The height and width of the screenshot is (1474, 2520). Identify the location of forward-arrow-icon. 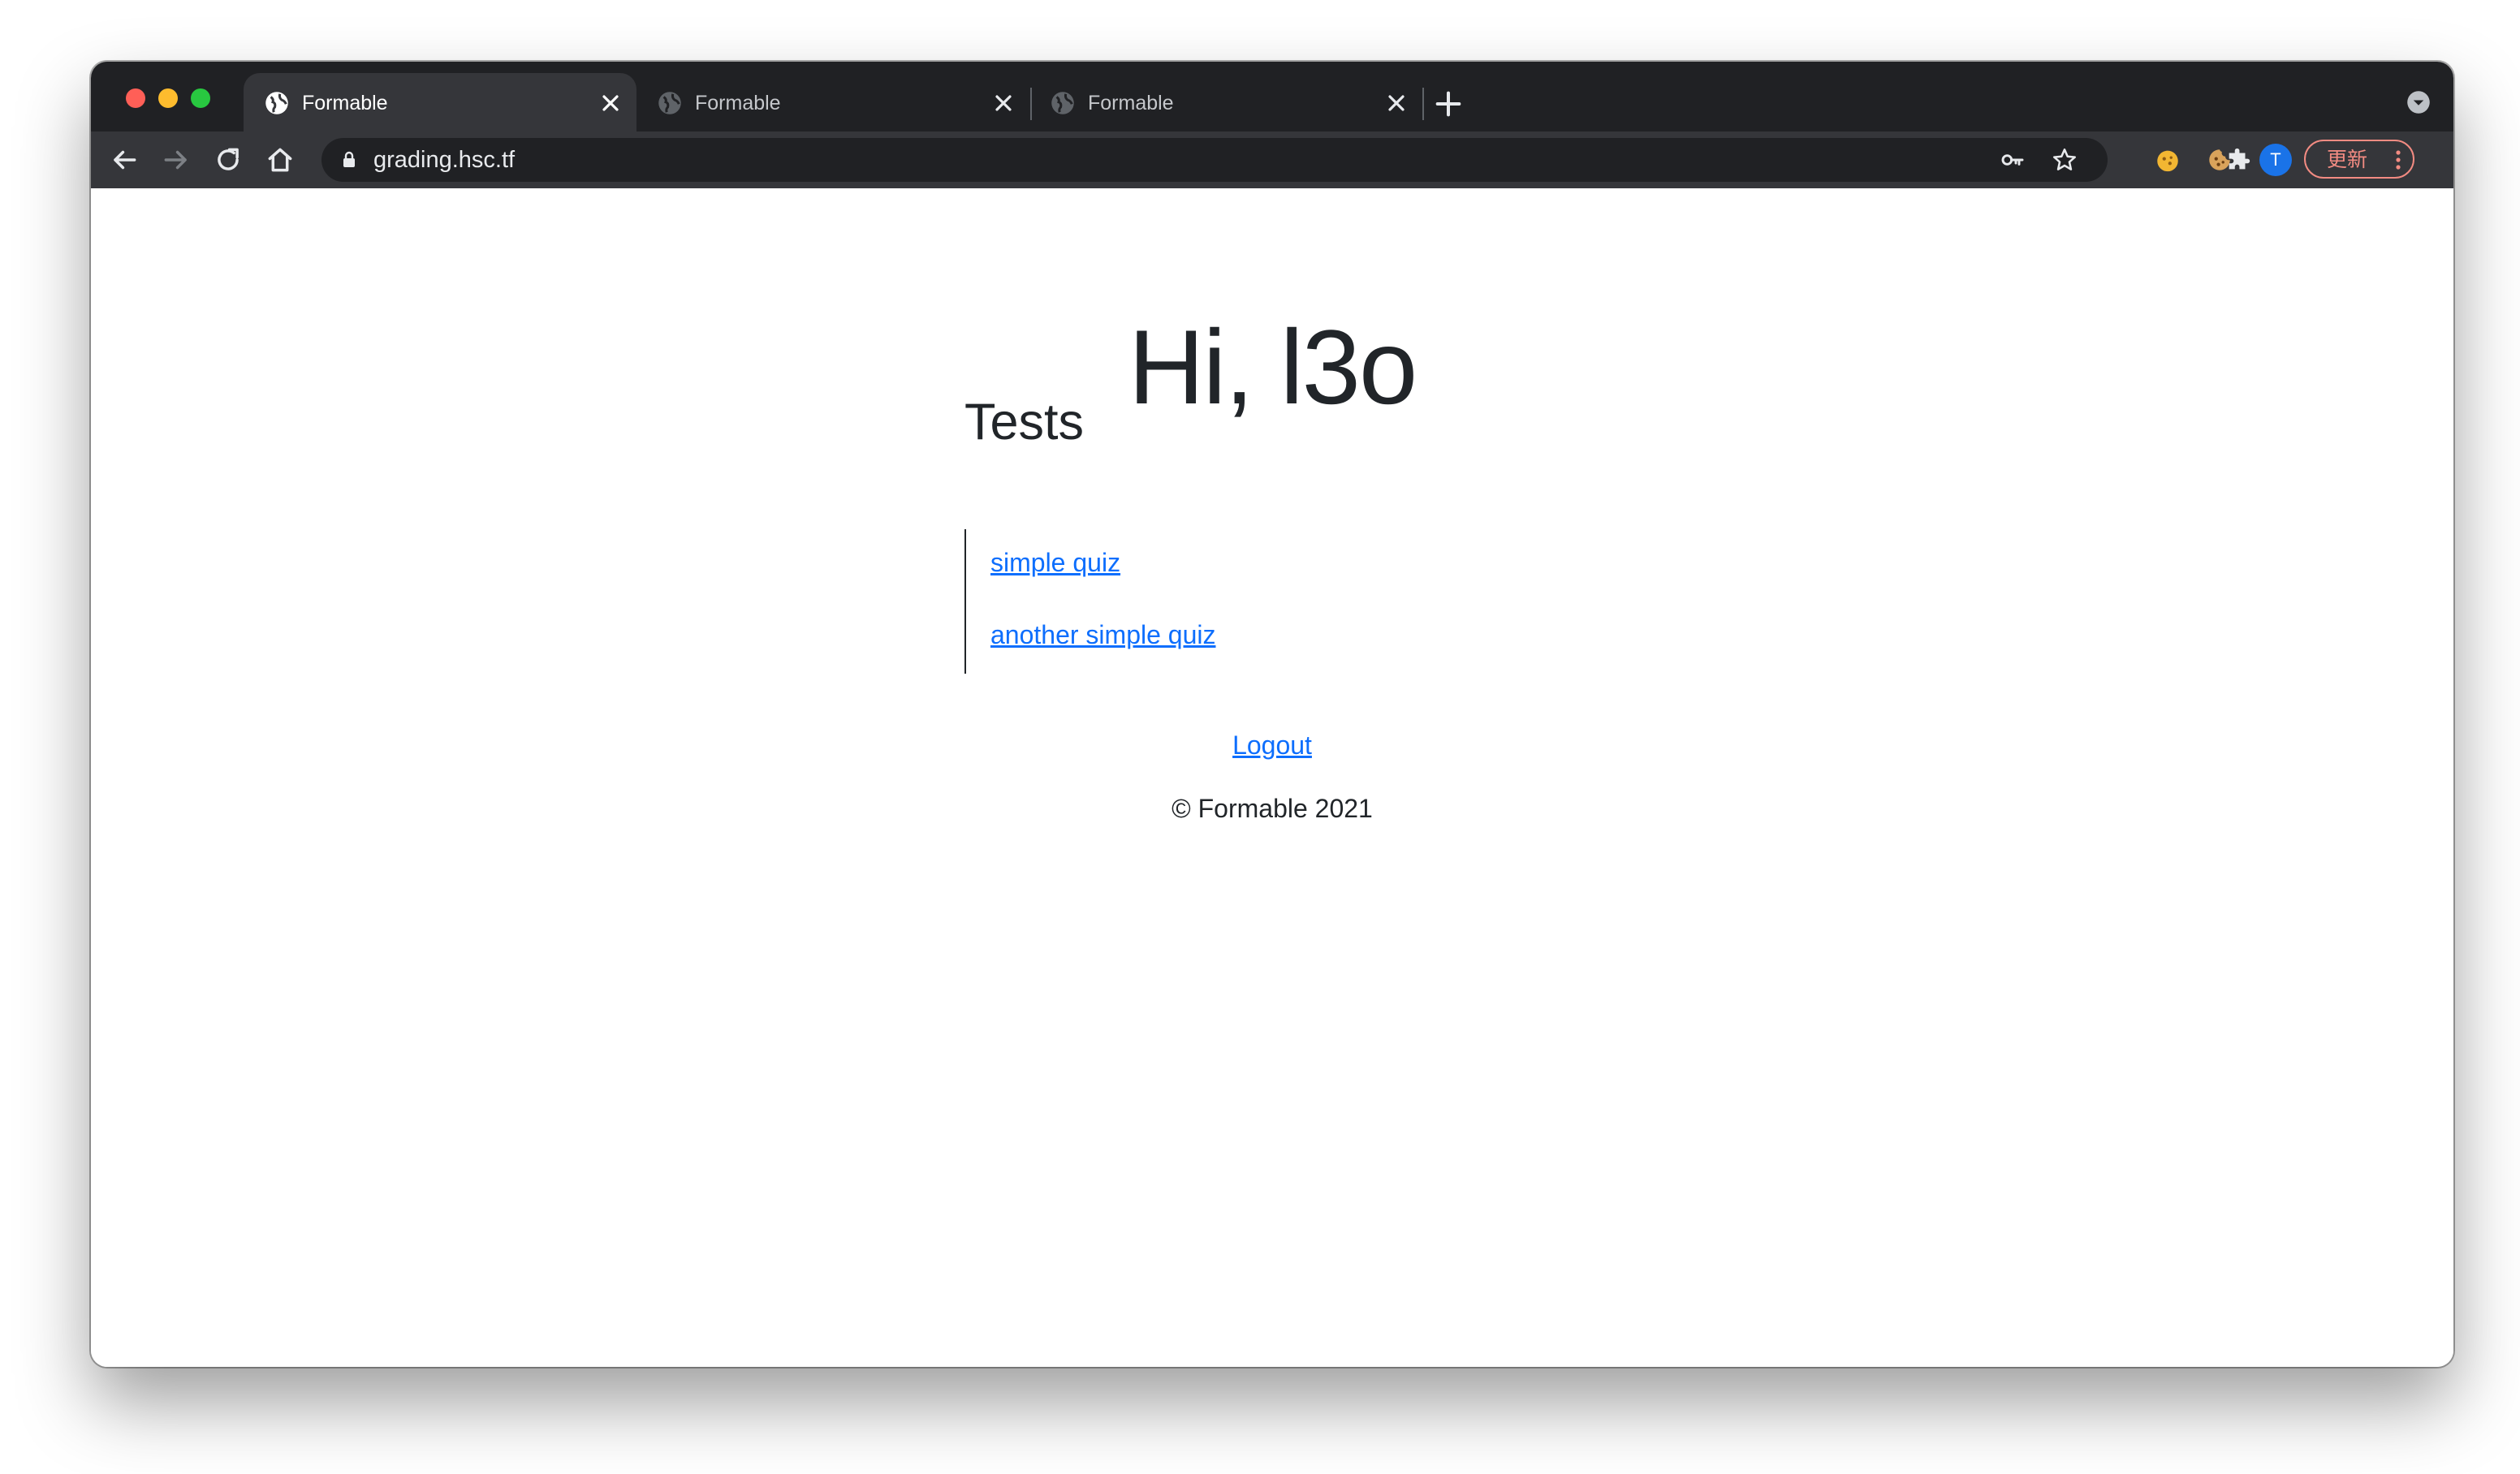
(176, 159).